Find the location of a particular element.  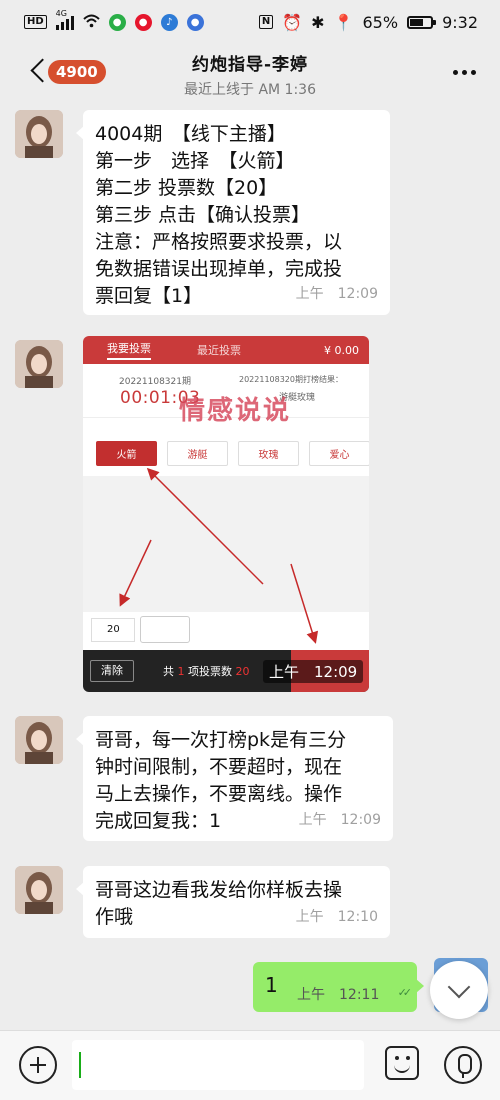

message-input is located at coordinates (218, 1065).